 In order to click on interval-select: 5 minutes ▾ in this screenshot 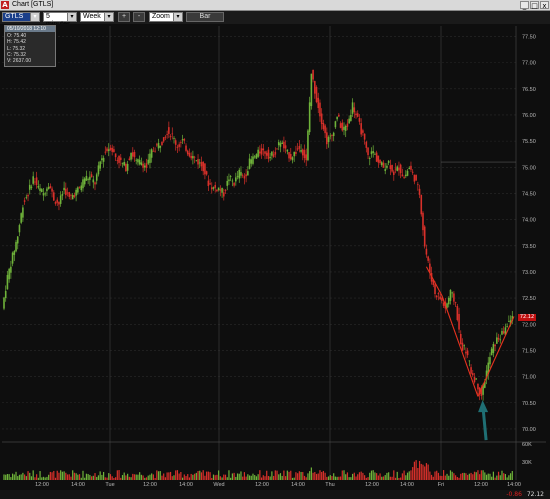, I will do `click(60, 20)`.